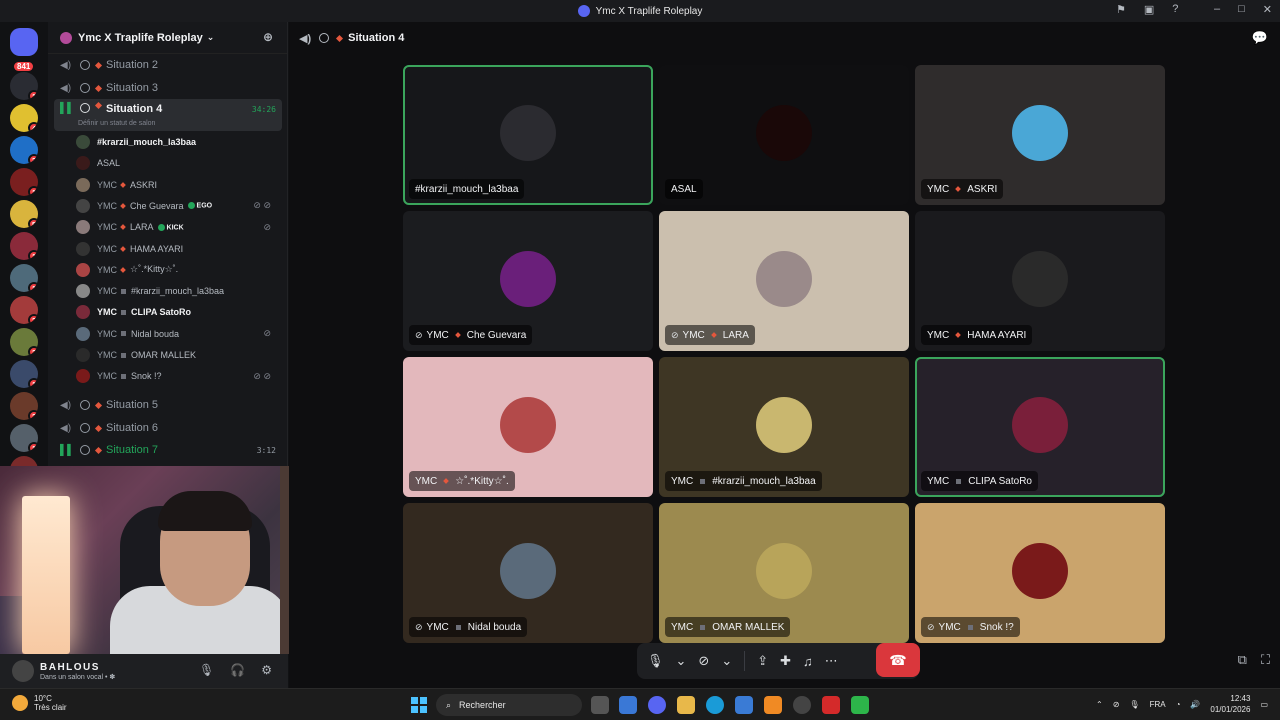 The height and width of the screenshot is (720, 1280). What do you see at coordinates (168, 88) in the screenshot?
I see `channel-situation-3: ◀) Situation 3` at bounding box center [168, 88].